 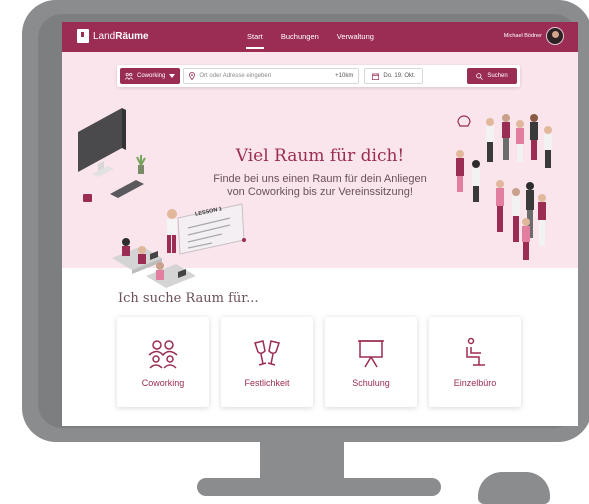 I want to click on radius-selector: +10km, so click(x=344, y=76).